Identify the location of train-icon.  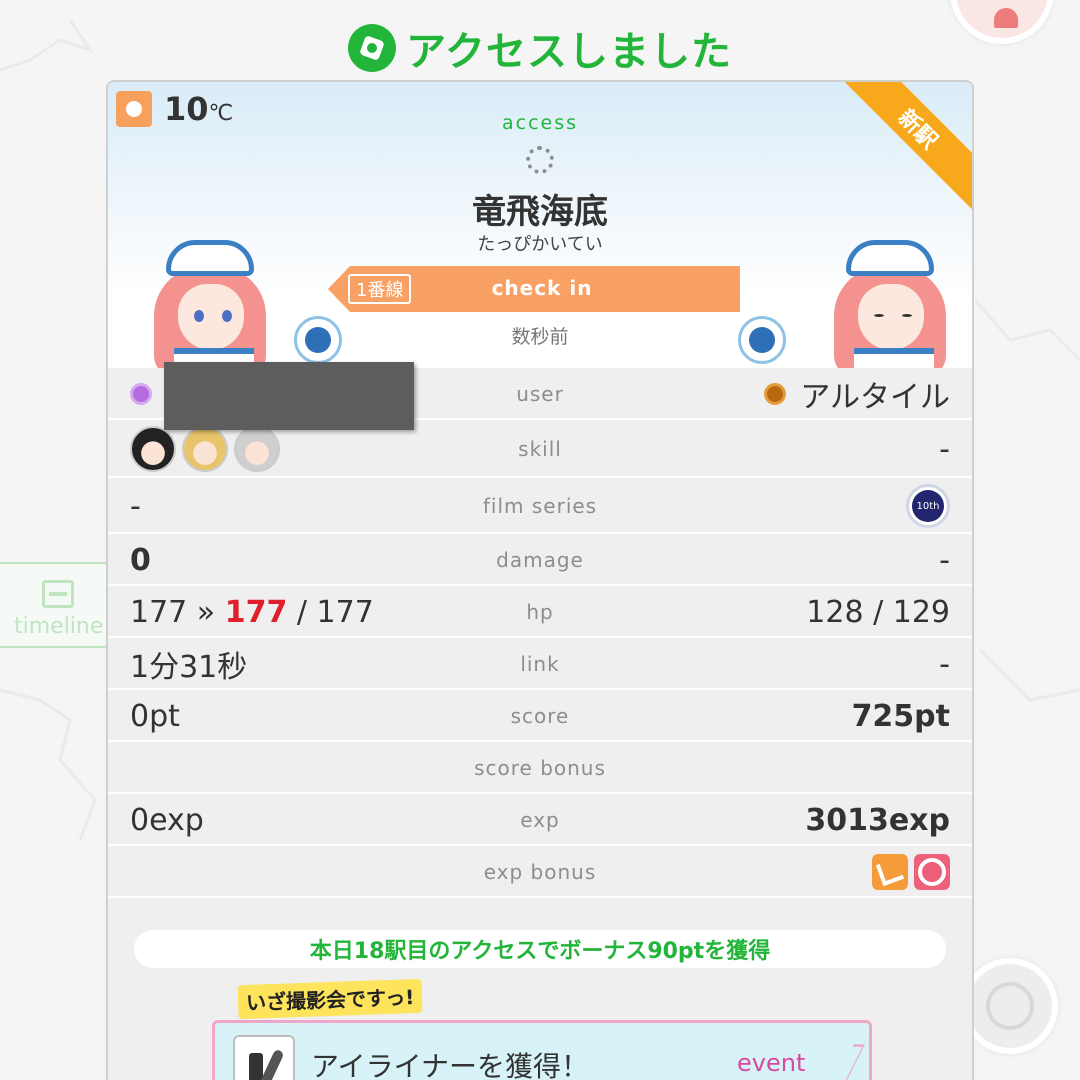
(1010, 1006).